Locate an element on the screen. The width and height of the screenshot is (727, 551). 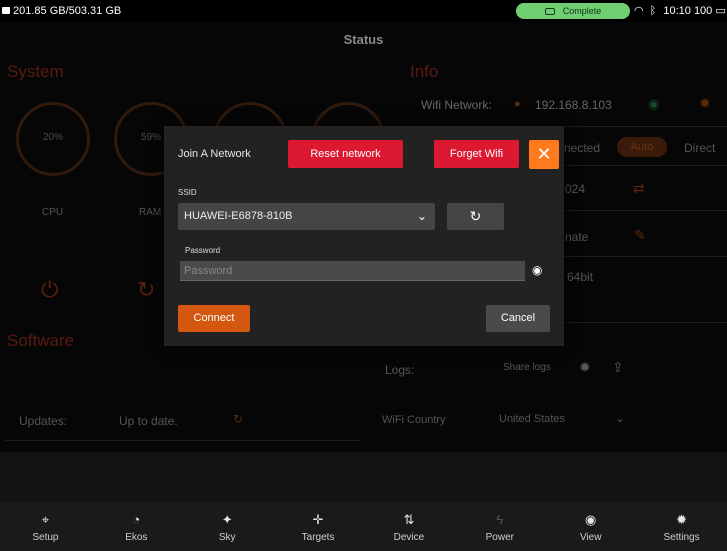
nav-setup-label: Setup is located at coordinates (45, 537).